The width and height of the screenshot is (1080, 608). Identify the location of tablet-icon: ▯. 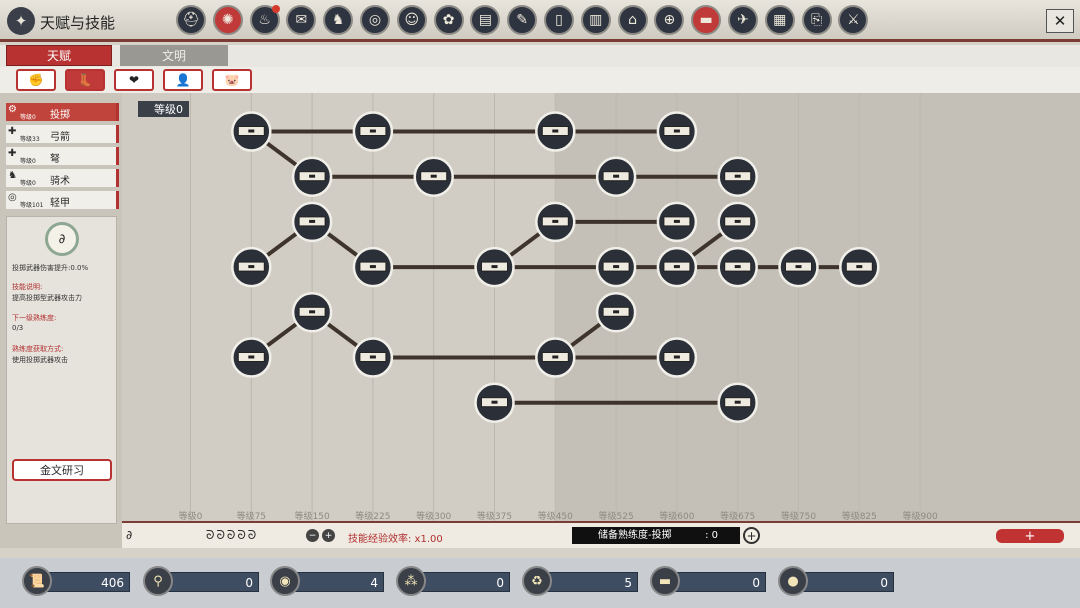
(558, 20).